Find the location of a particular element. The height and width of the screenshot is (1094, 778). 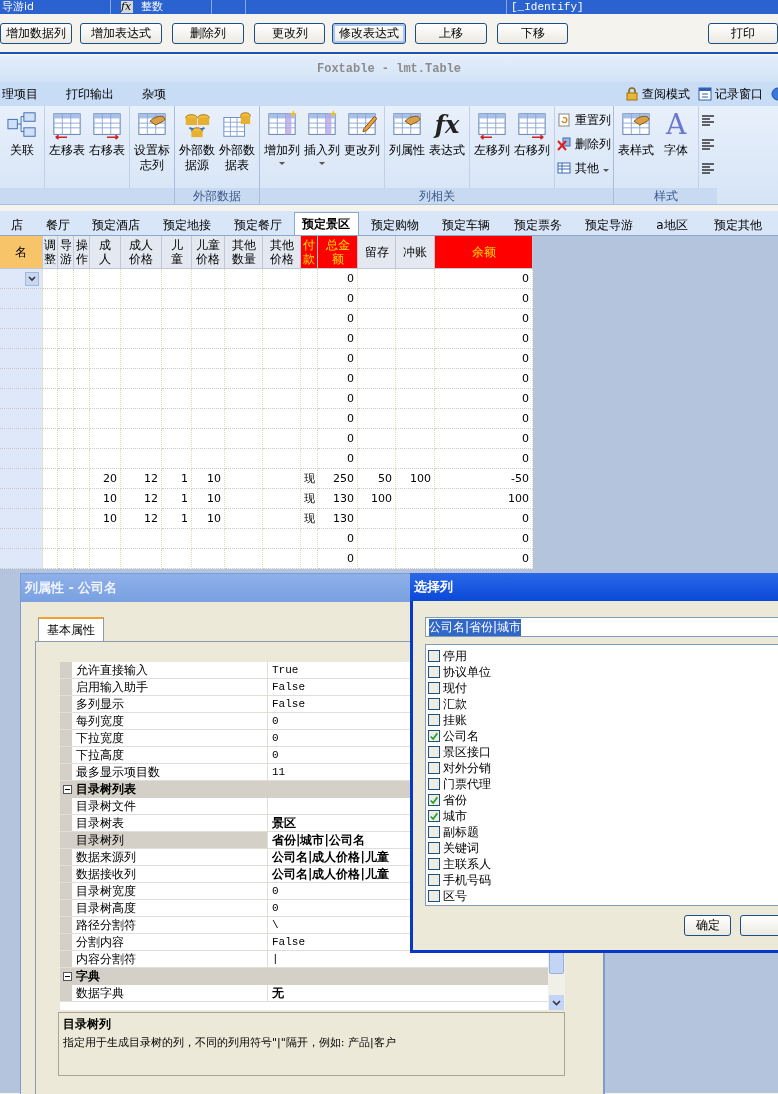

ribbon-button: 外部数据源 is located at coordinates (197, 148).